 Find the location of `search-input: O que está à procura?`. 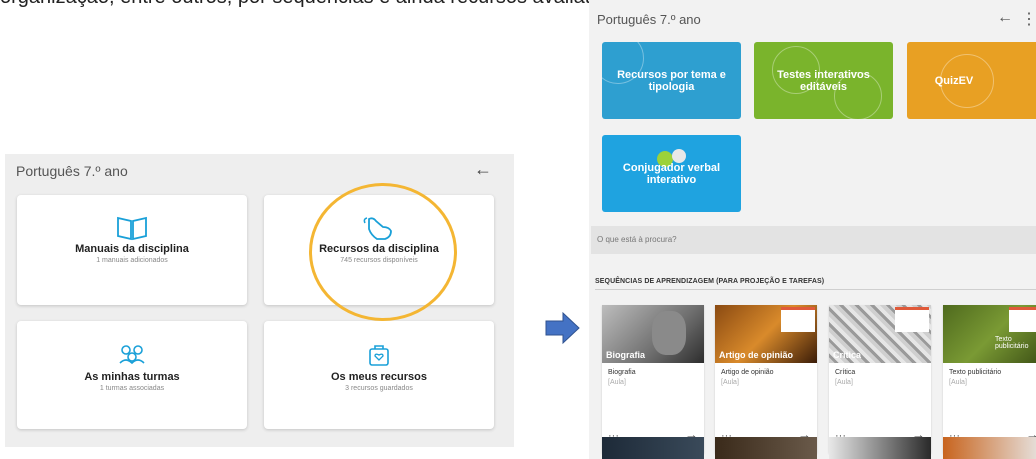

search-input: O que está à procura? is located at coordinates (813, 240).